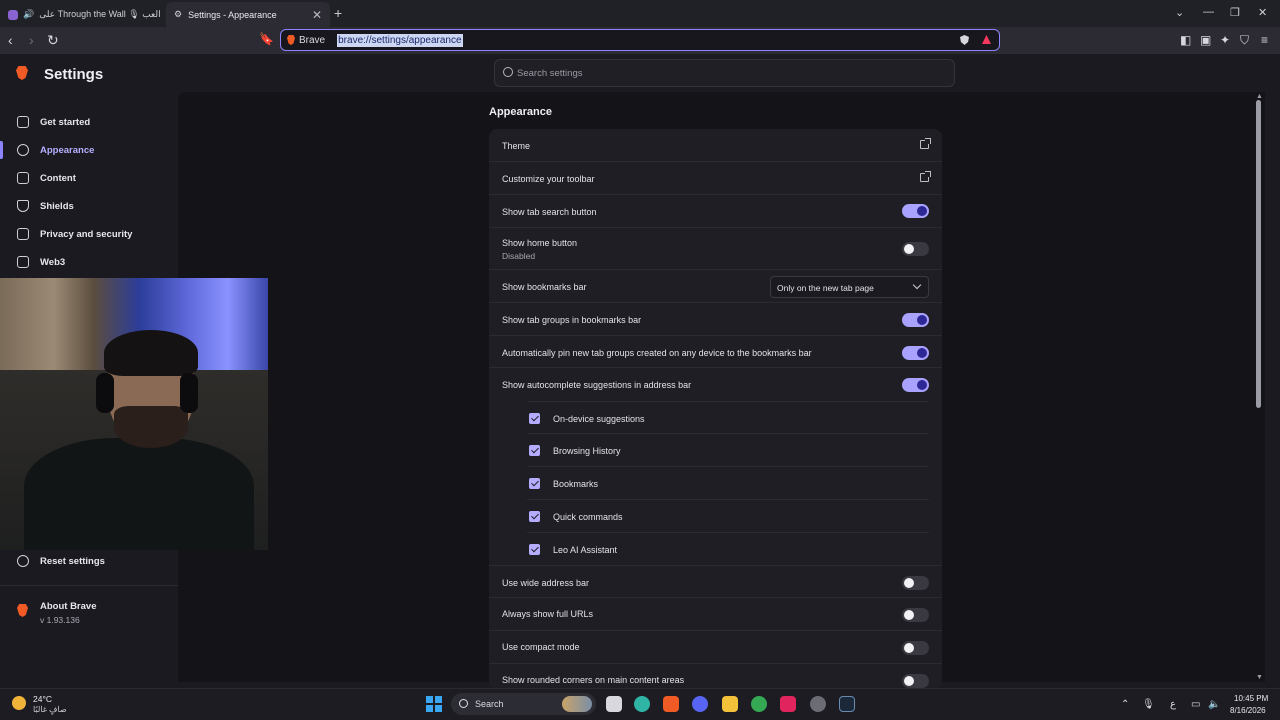  What do you see at coordinates (58, 178) in the screenshot?
I see `sidebar-item-label: Content` at bounding box center [58, 178].